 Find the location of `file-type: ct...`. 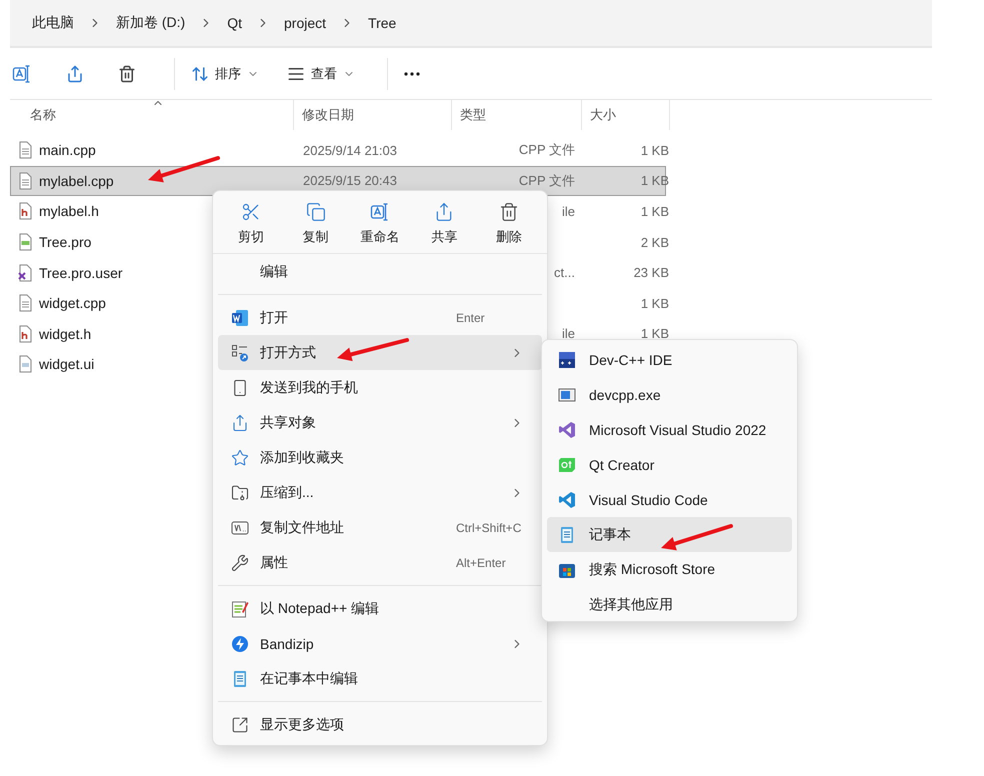

file-type: ct... is located at coordinates (564, 272).